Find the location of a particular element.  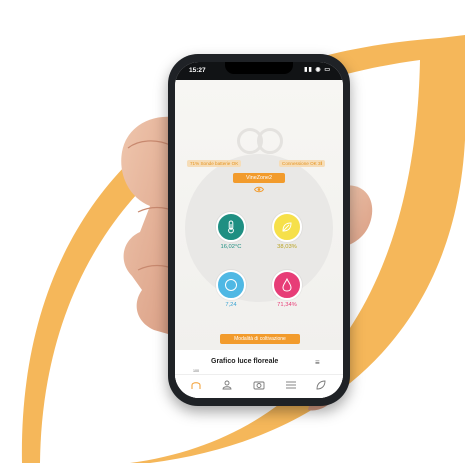

list-icon is located at coordinates (291, 385).